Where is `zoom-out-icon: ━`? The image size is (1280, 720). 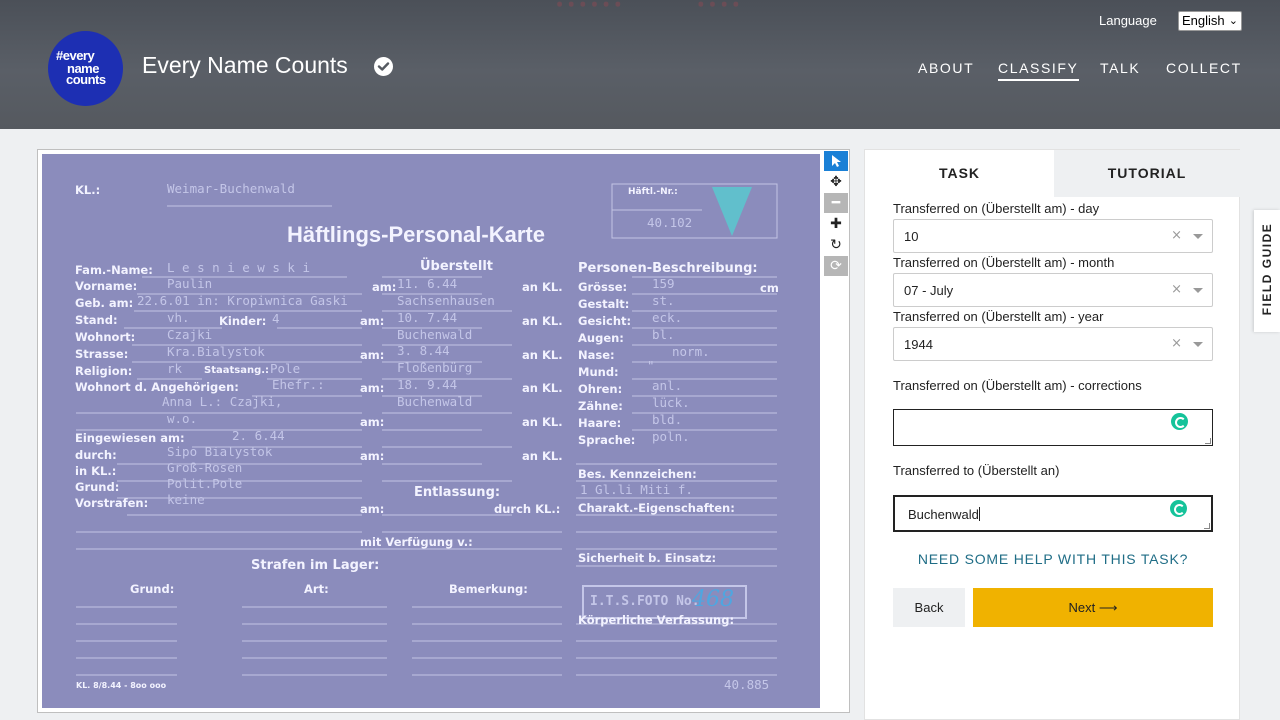
zoom-out-icon: ━ is located at coordinates (836, 203).